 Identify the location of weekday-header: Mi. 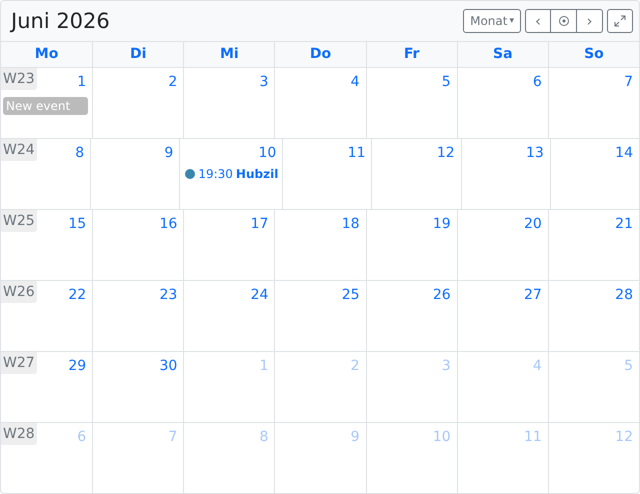
(228, 54).